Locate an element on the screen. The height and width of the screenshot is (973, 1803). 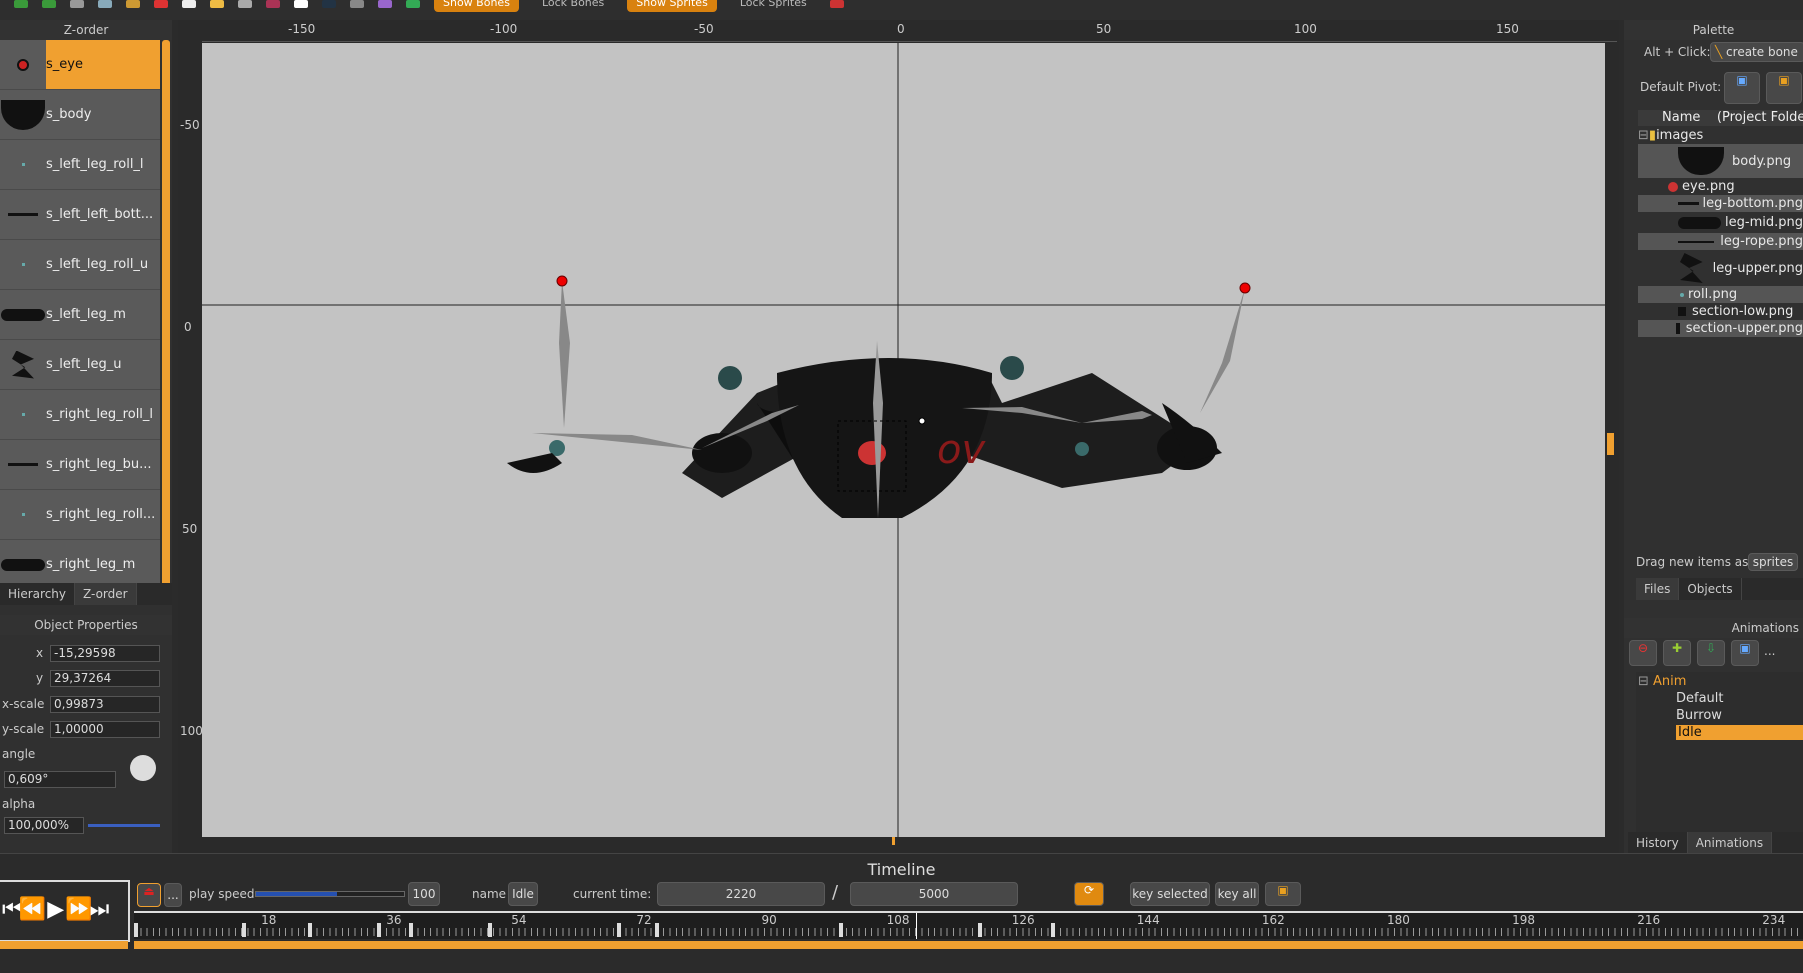
tab-hierarchy: Hierarchy is located at coordinates (38, 594).